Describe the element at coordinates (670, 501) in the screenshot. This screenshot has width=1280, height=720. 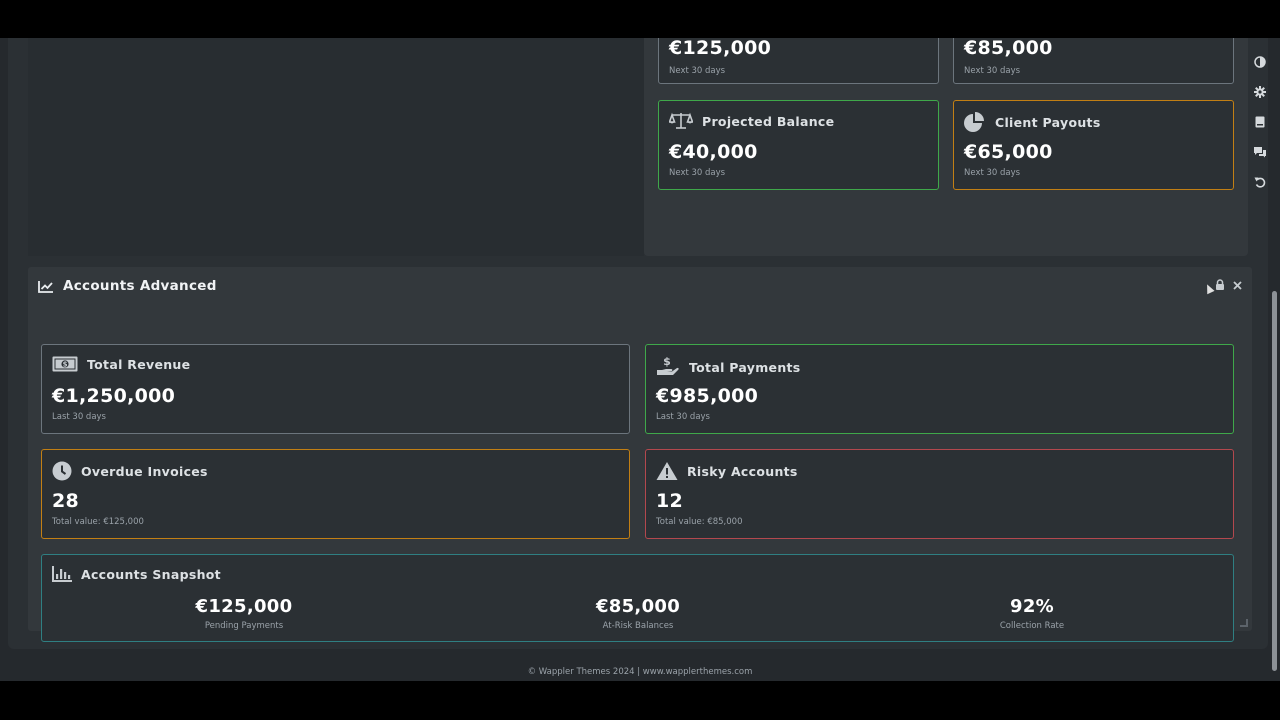
I see `card-value: 12` at that location.